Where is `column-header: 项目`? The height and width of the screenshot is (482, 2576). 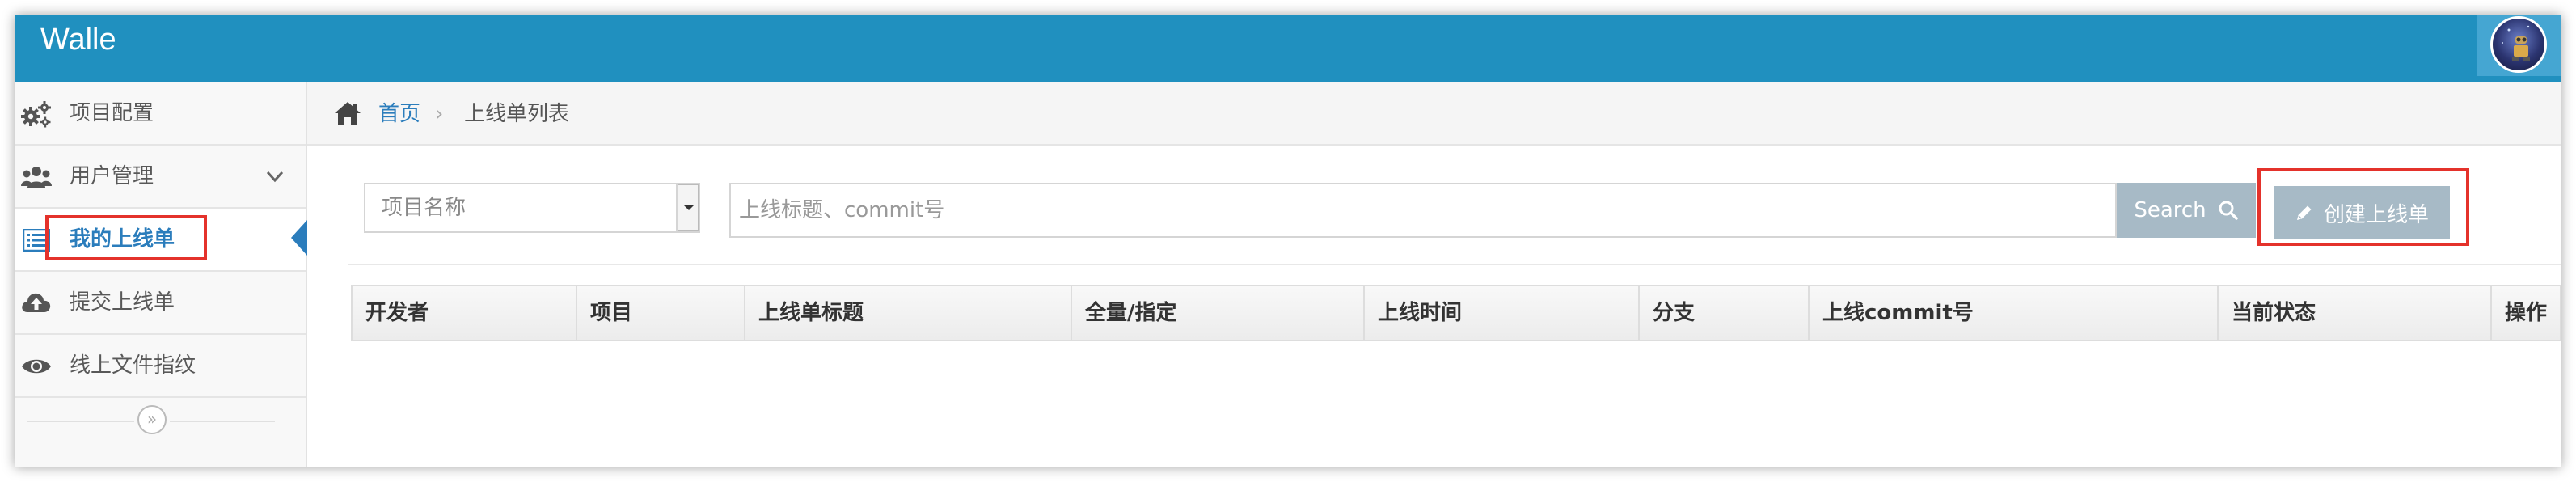 column-header: 项目 is located at coordinates (661, 313).